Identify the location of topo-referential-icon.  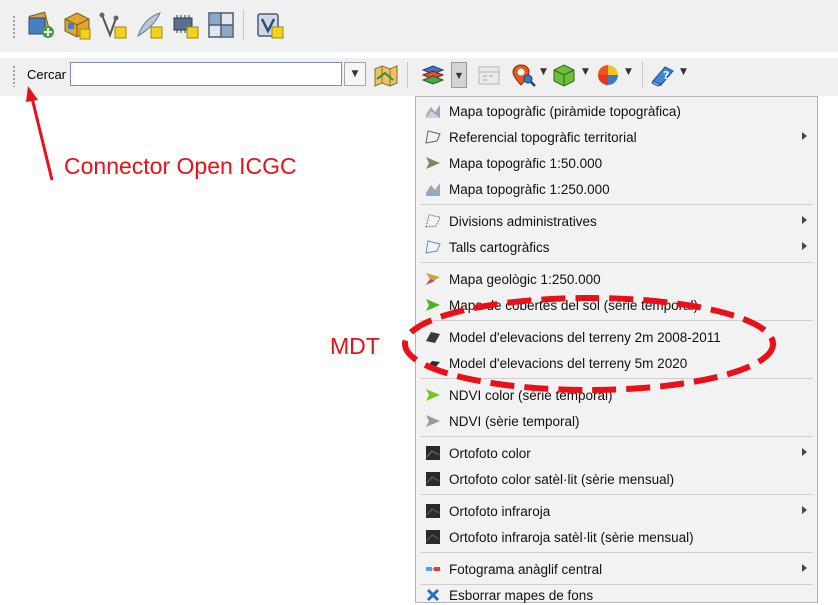
(433, 137).